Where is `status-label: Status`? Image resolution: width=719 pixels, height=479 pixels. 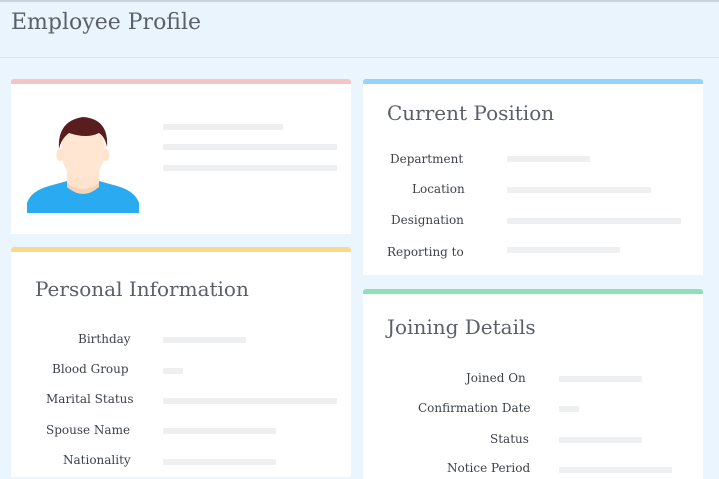 status-label: Status is located at coordinates (509, 439).